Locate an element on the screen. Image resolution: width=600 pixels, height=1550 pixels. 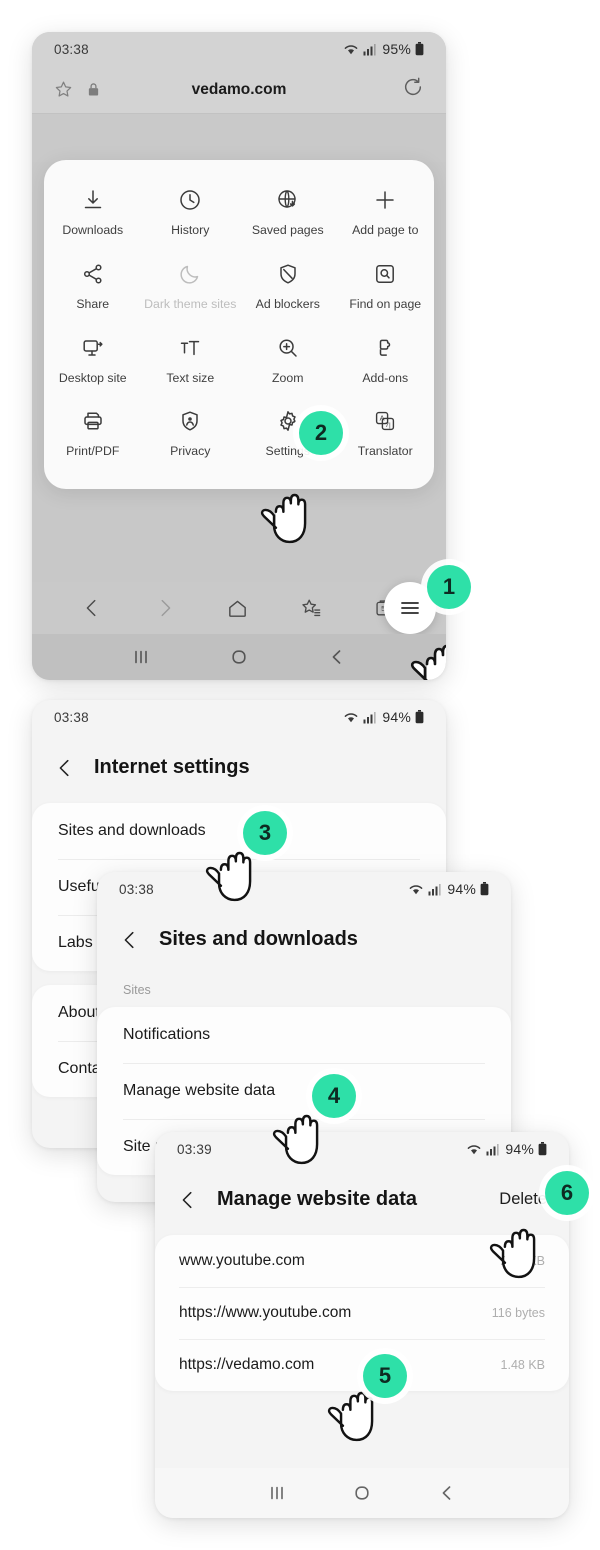
step-badge-4: 4 is located at coordinates (334, 1096).